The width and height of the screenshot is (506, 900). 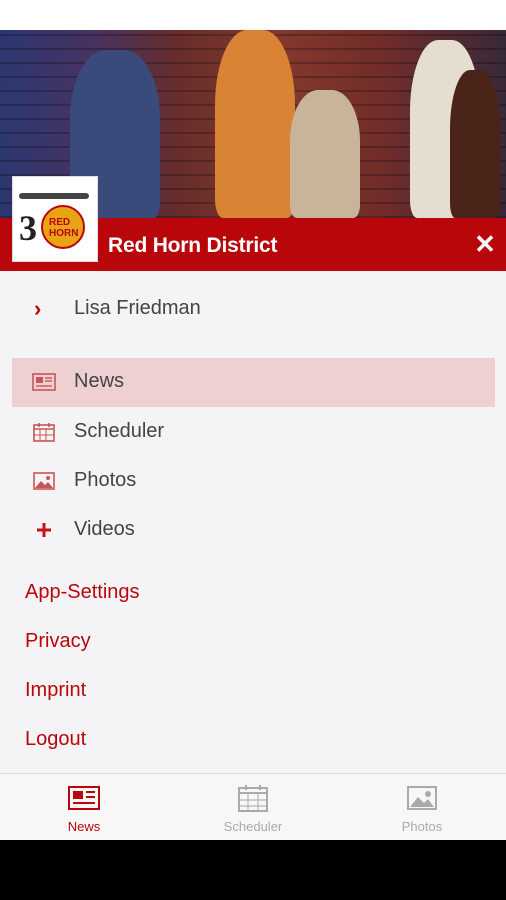 I want to click on menu-label-videos: Videos, so click(x=104, y=529).